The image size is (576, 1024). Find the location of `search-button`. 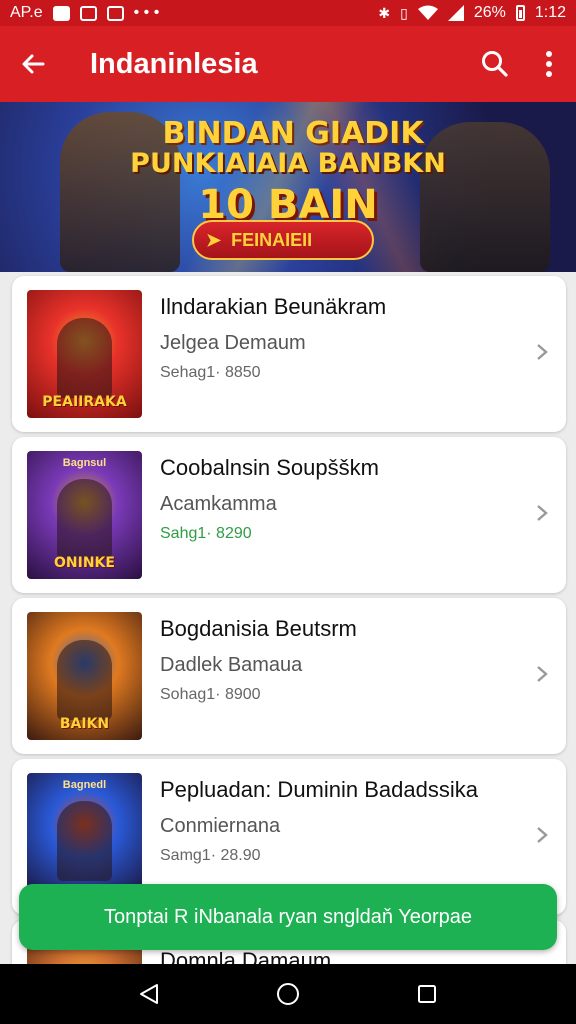

search-button is located at coordinates (495, 64).